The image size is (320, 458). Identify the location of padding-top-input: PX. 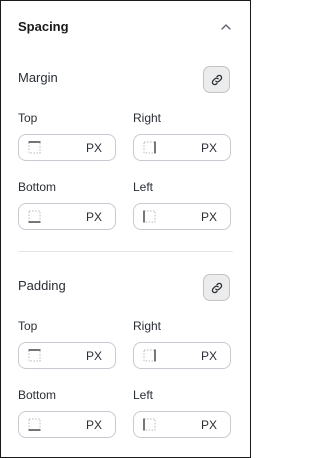
(67, 355).